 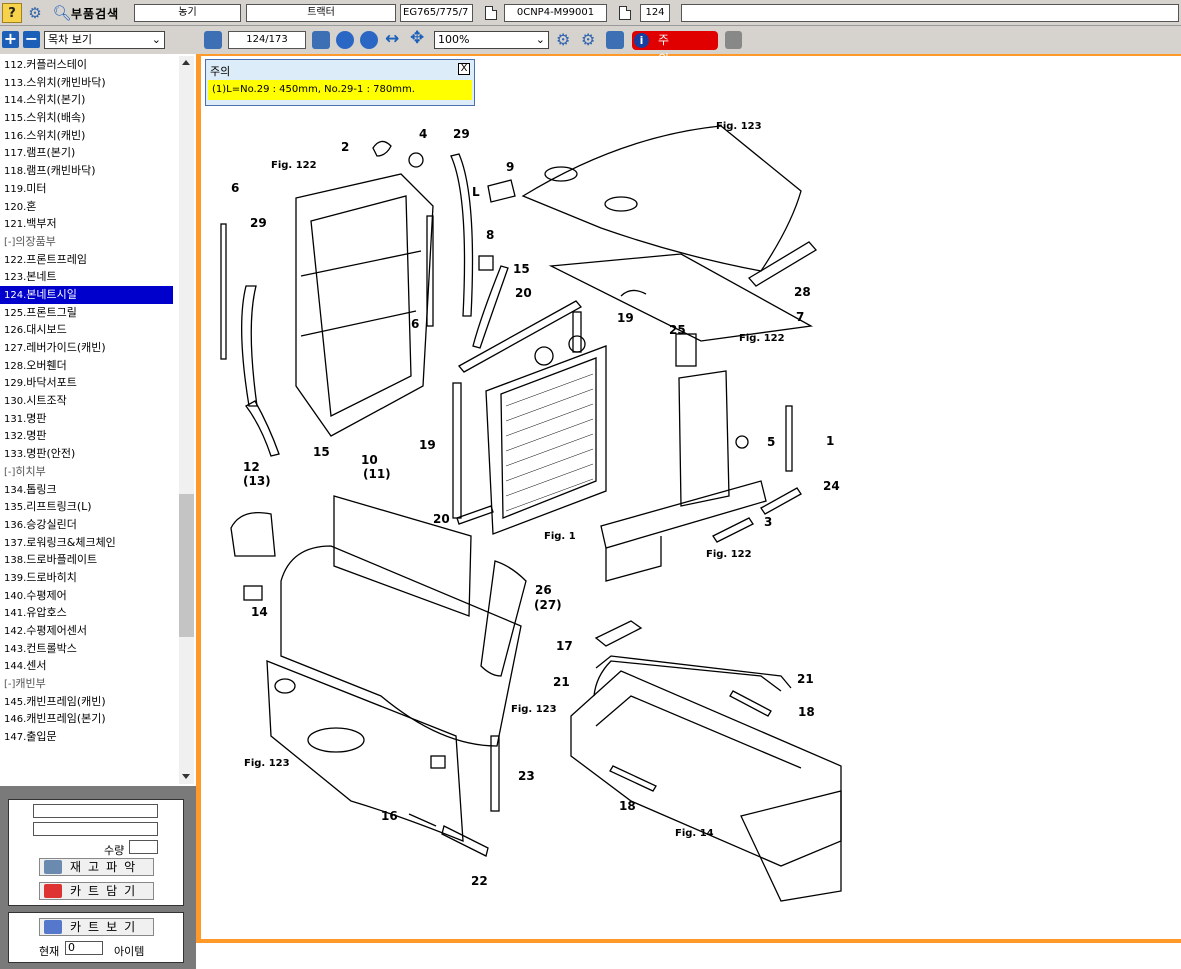 What do you see at coordinates (89, 383) in the screenshot?
I see `tree-item: 129.바닥서포트` at bounding box center [89, 383].